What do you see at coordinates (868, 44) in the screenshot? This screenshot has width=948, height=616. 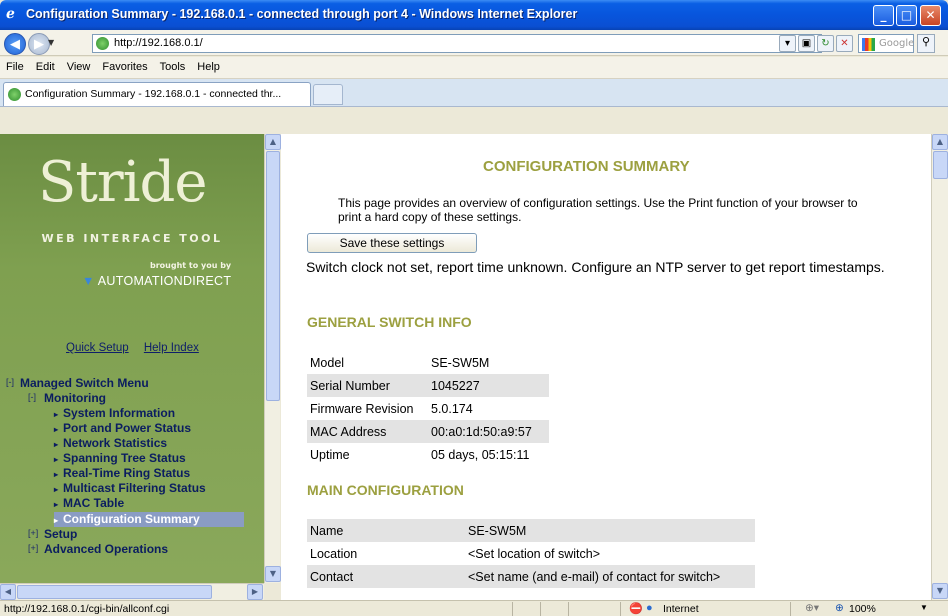 I see `google-logo-icon` at bounding box center [868, 44].